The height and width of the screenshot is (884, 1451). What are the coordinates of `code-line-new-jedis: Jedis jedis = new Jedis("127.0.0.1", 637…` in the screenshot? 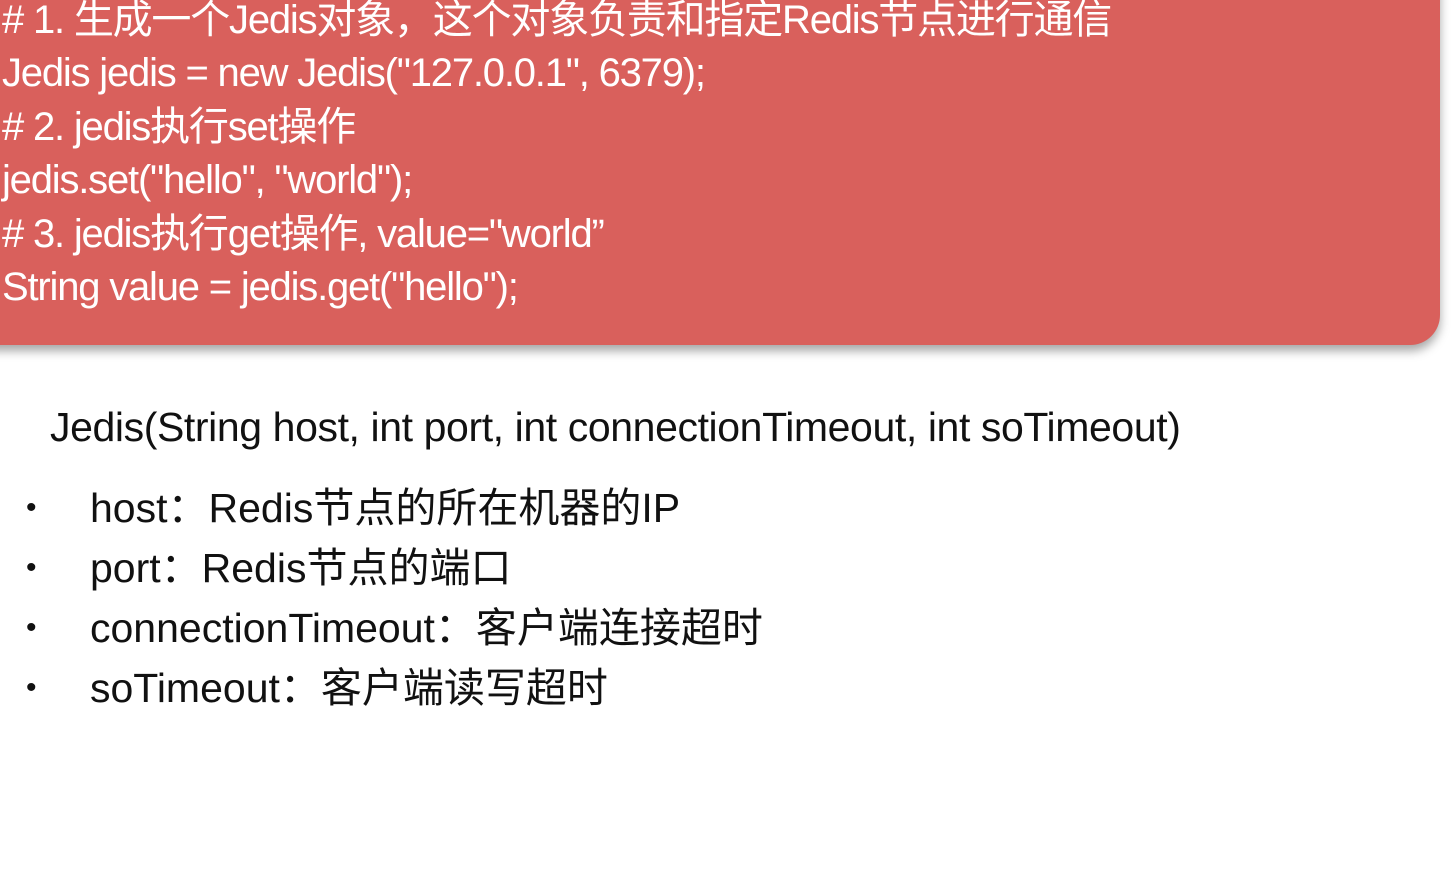 It's located at (354, 73).